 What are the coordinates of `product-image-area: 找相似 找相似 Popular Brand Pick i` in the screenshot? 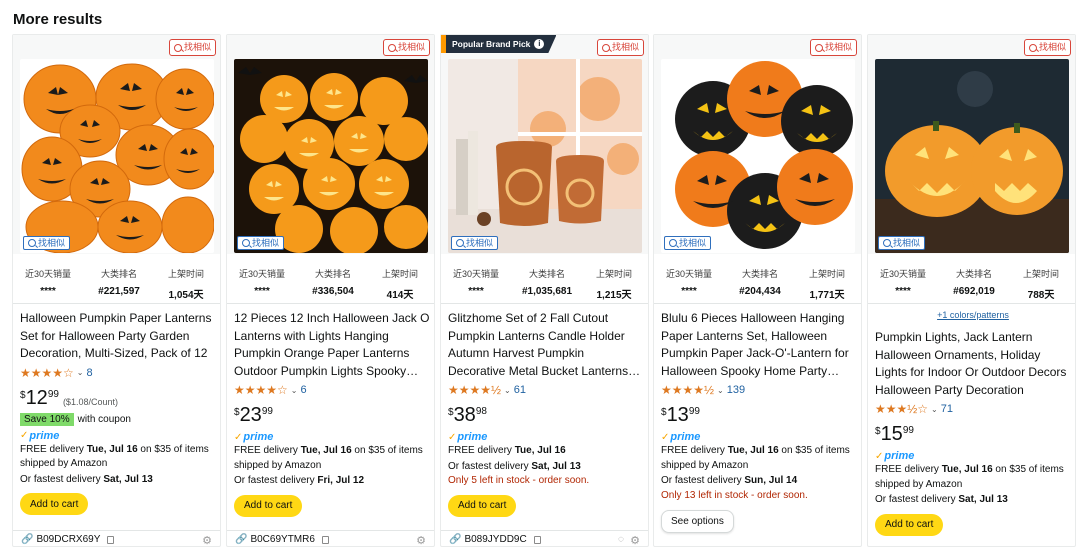 It's located at (544, 144).